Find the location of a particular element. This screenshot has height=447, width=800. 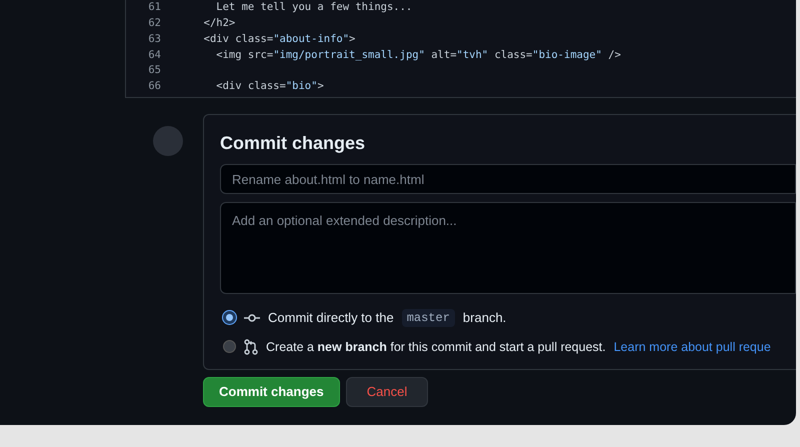

cancel-button: Cancel is located at coordinates (387, 392).